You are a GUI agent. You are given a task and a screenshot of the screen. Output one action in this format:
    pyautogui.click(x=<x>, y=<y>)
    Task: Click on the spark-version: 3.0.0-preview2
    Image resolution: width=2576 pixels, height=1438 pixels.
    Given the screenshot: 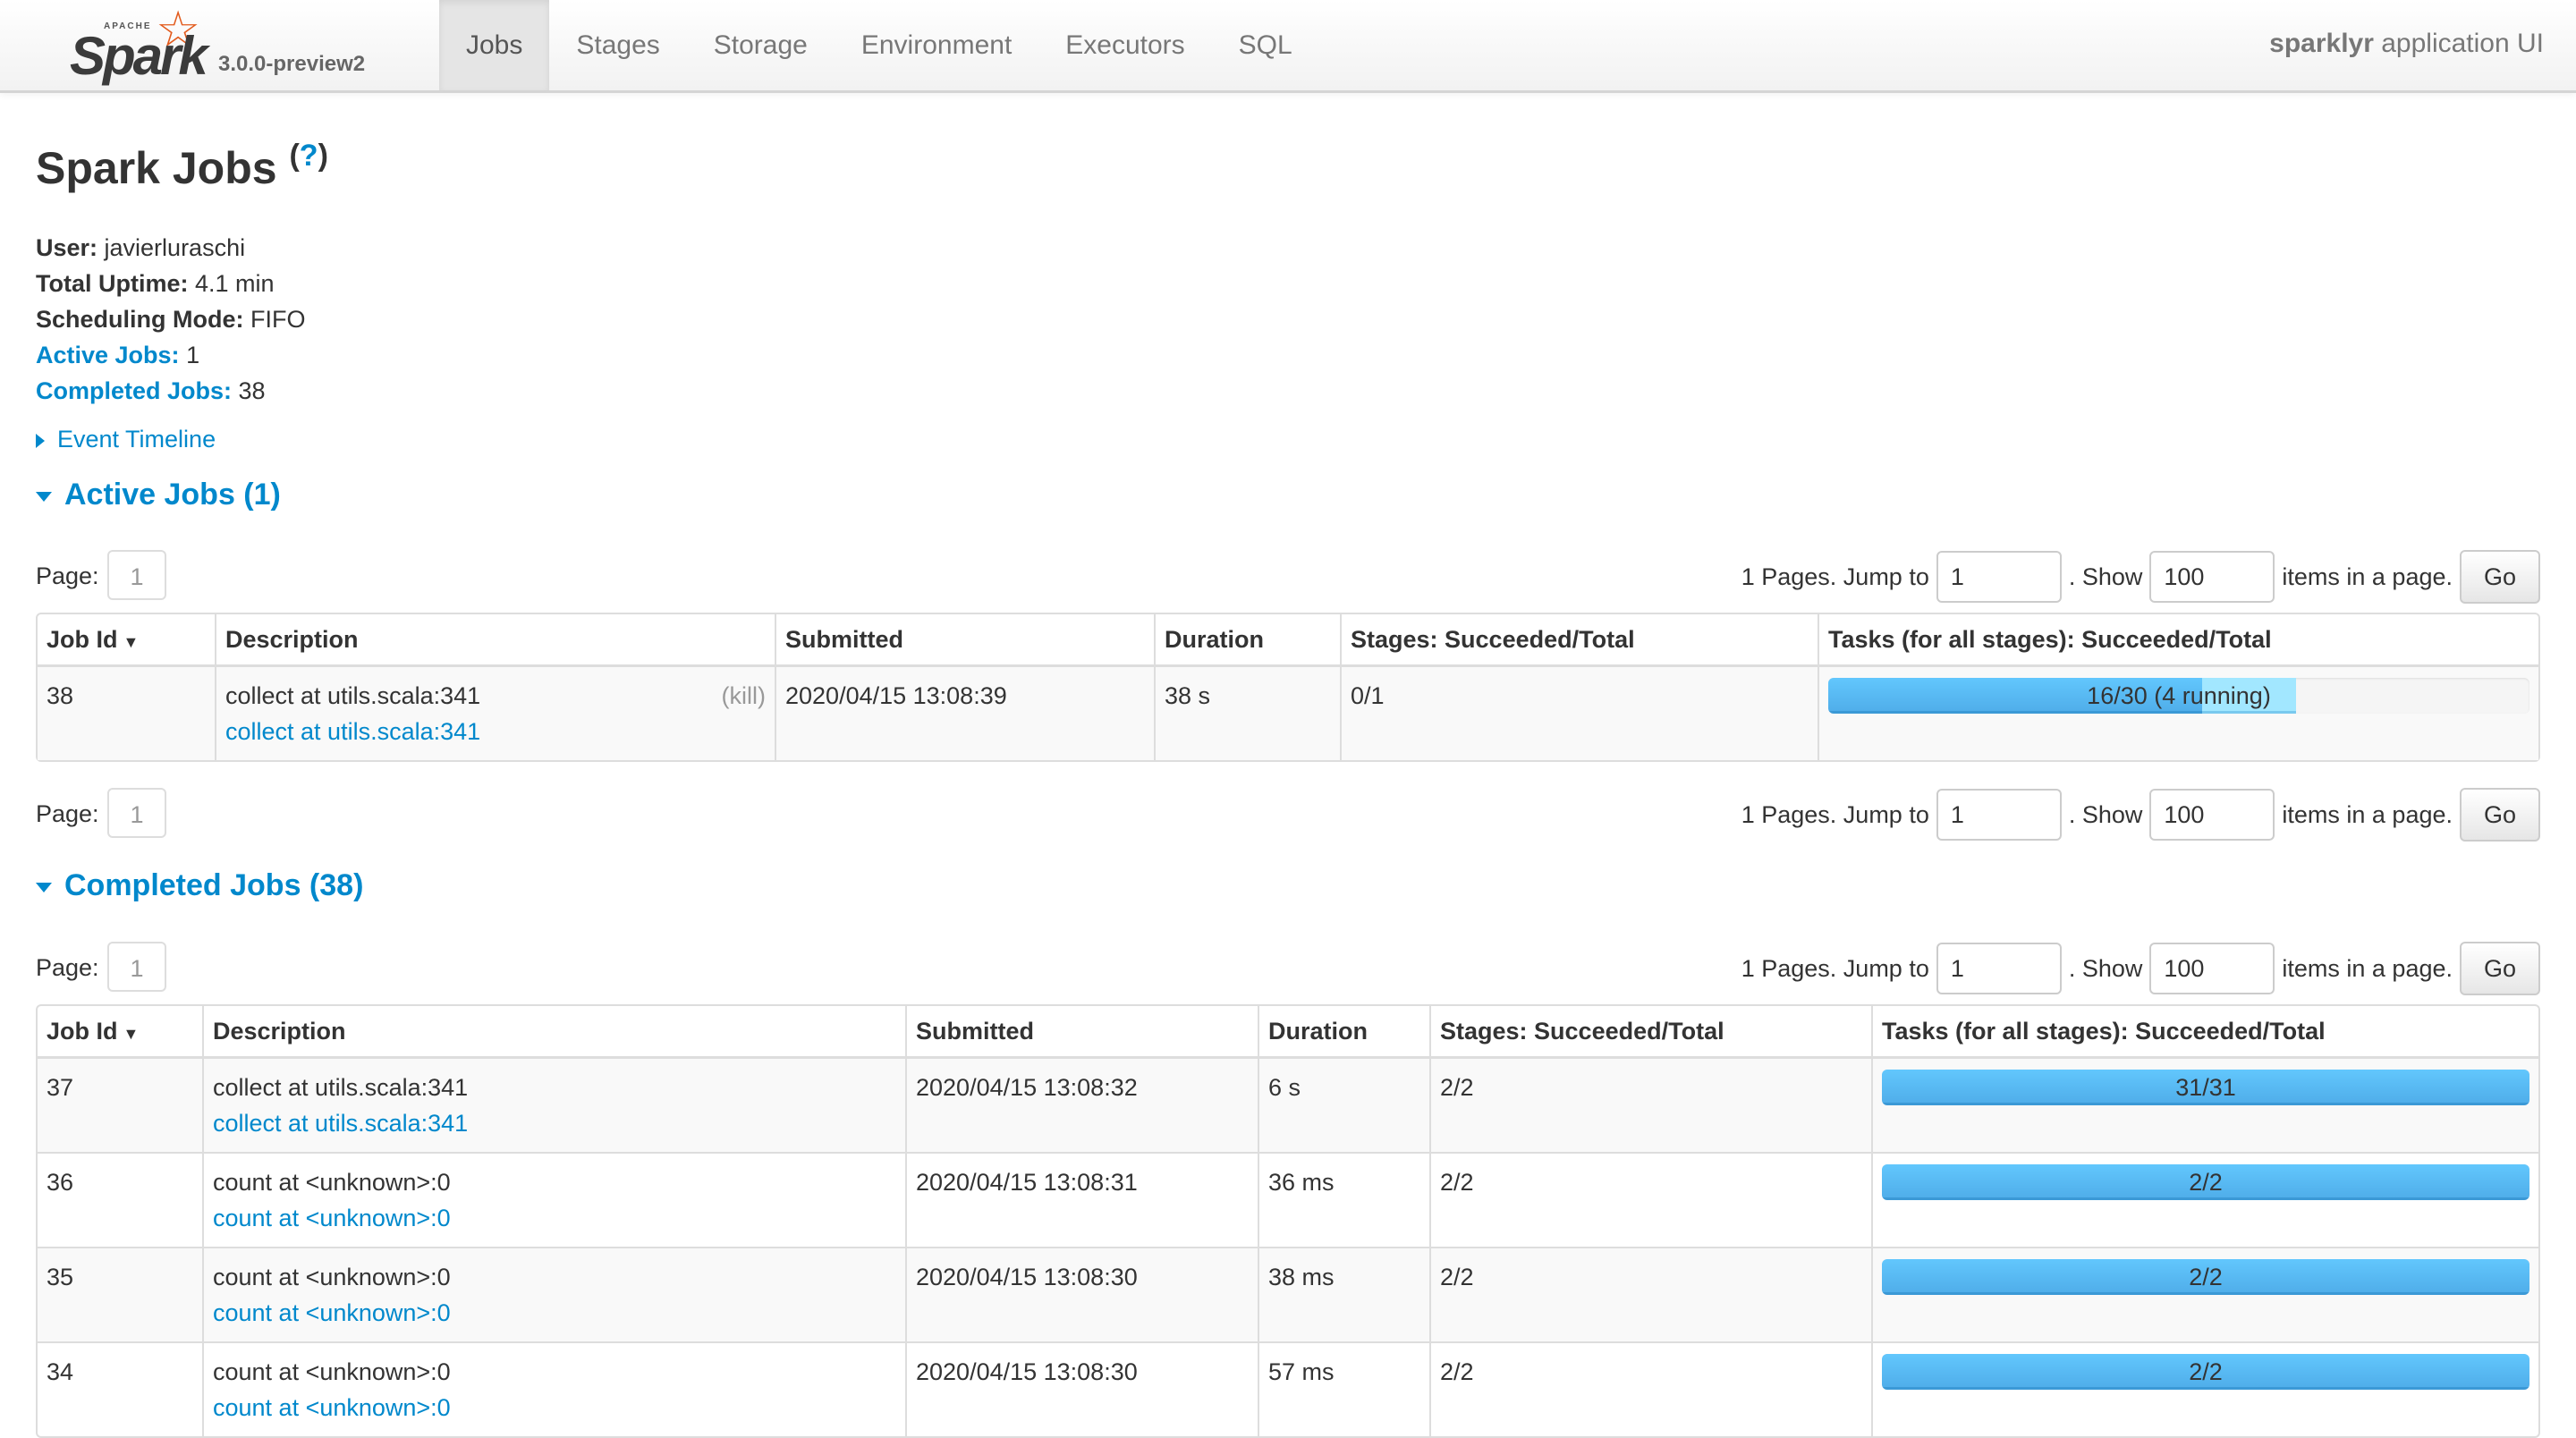 What is the action you would take?
    pyautogui.click(x=292, y=64)
    